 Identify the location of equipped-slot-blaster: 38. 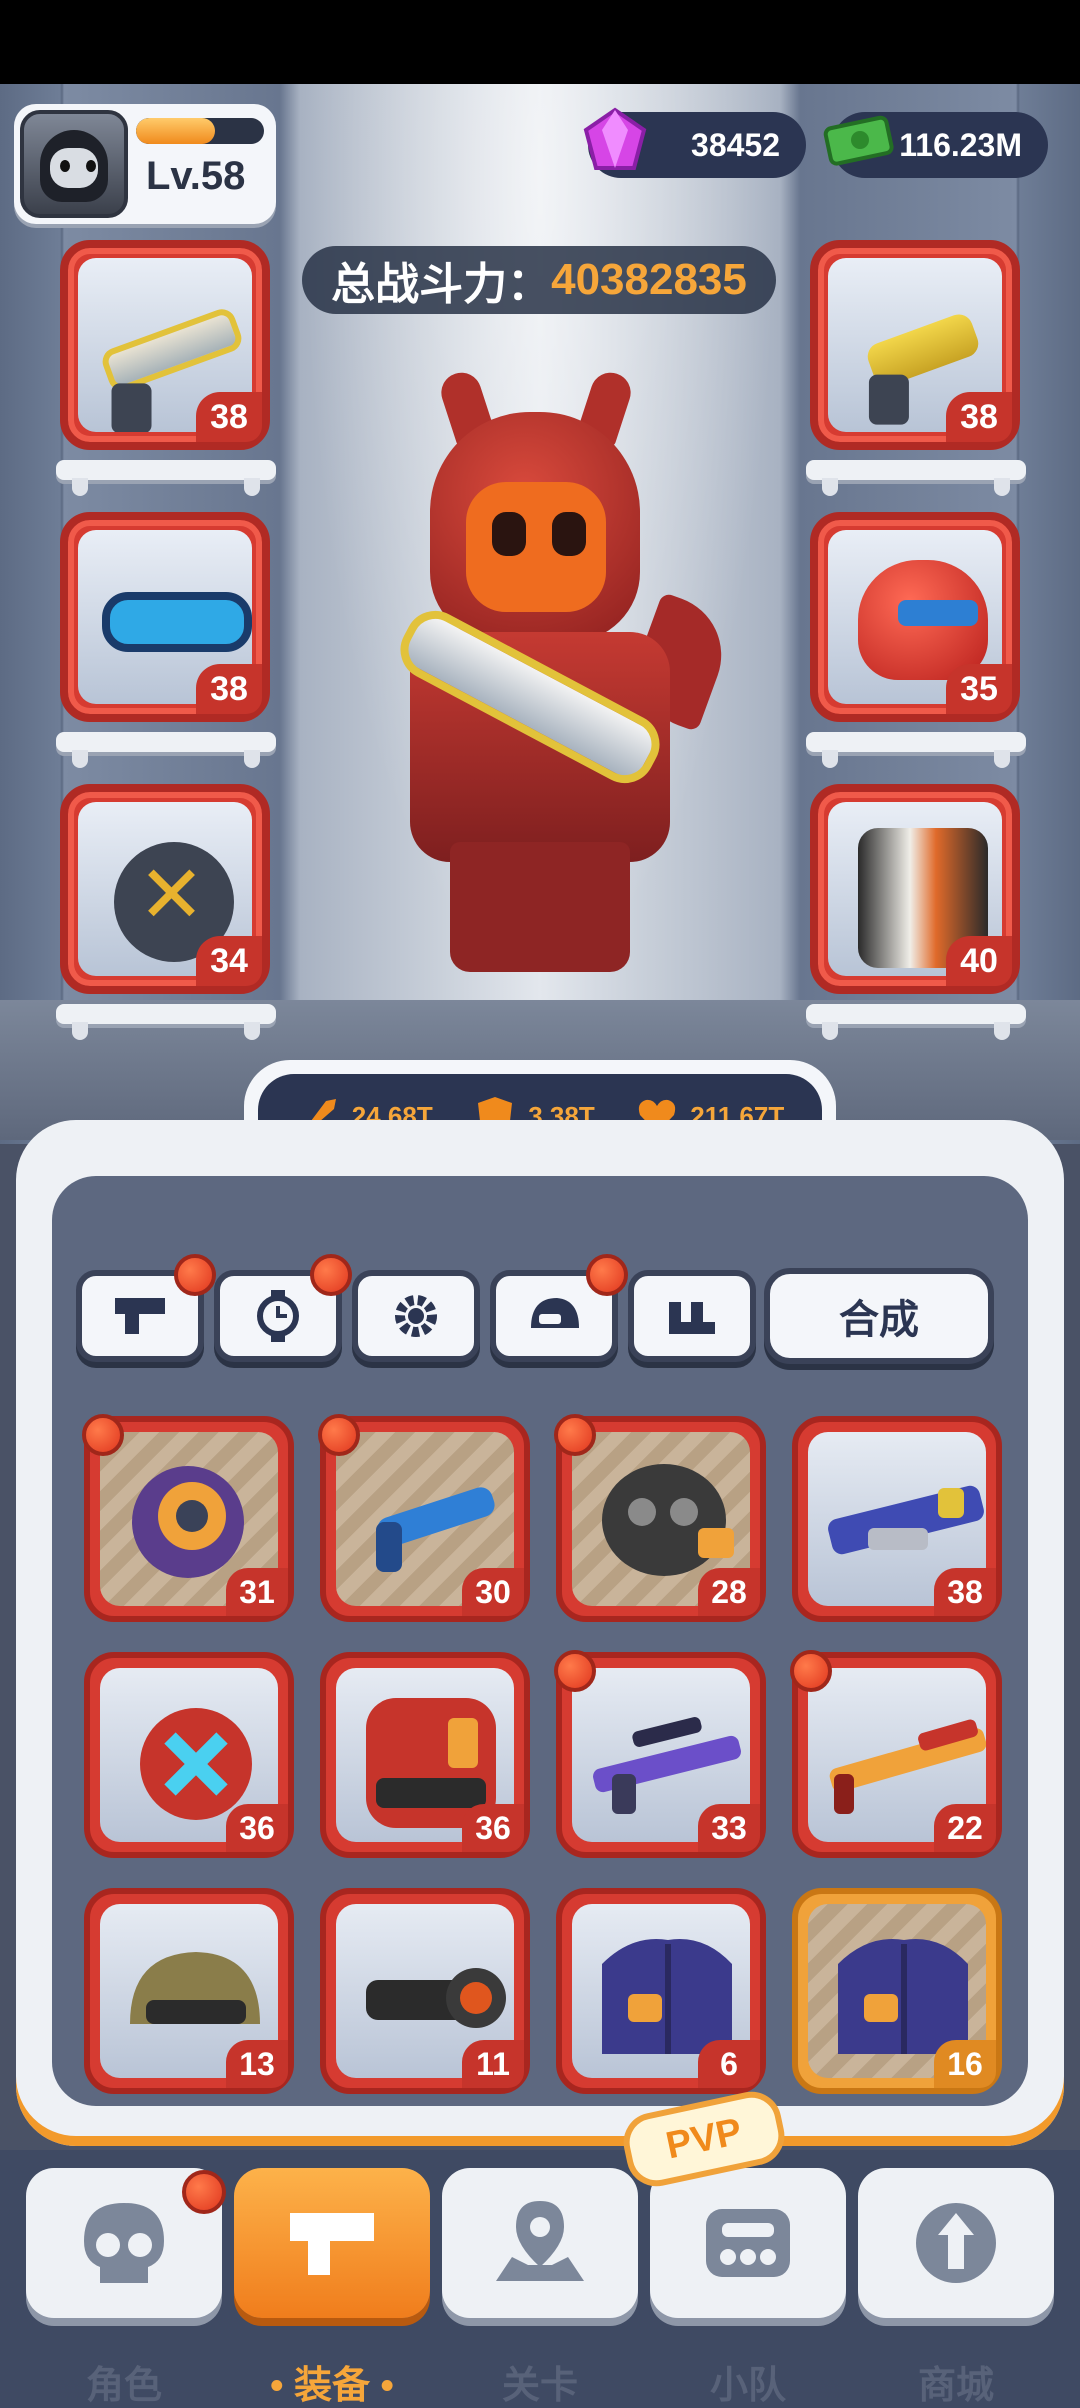
(165, 345).